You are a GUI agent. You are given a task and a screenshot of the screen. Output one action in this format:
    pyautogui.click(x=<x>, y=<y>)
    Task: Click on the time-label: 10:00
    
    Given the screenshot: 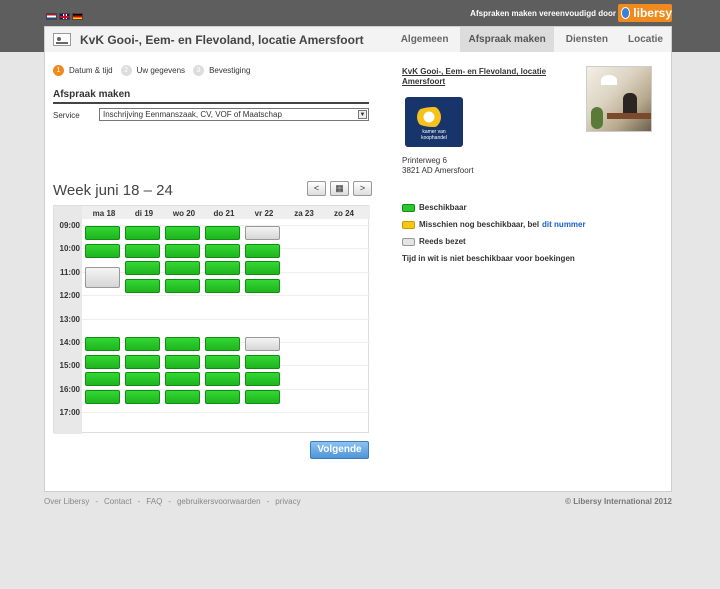 What is the action you would take?
    pyautogui.click(x=69, y=249)
    